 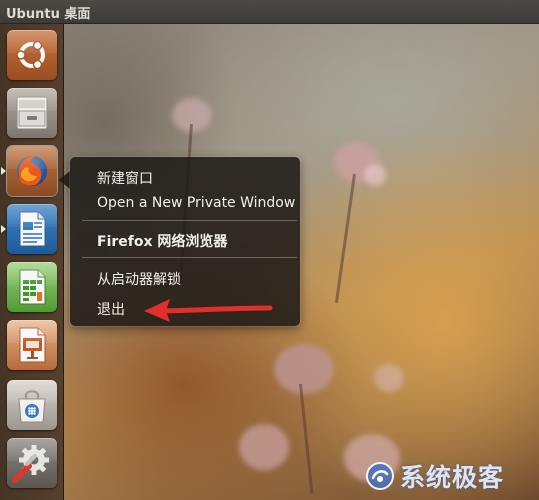 I want to click on shopping-bag-icon, so click(x=32, y=406).